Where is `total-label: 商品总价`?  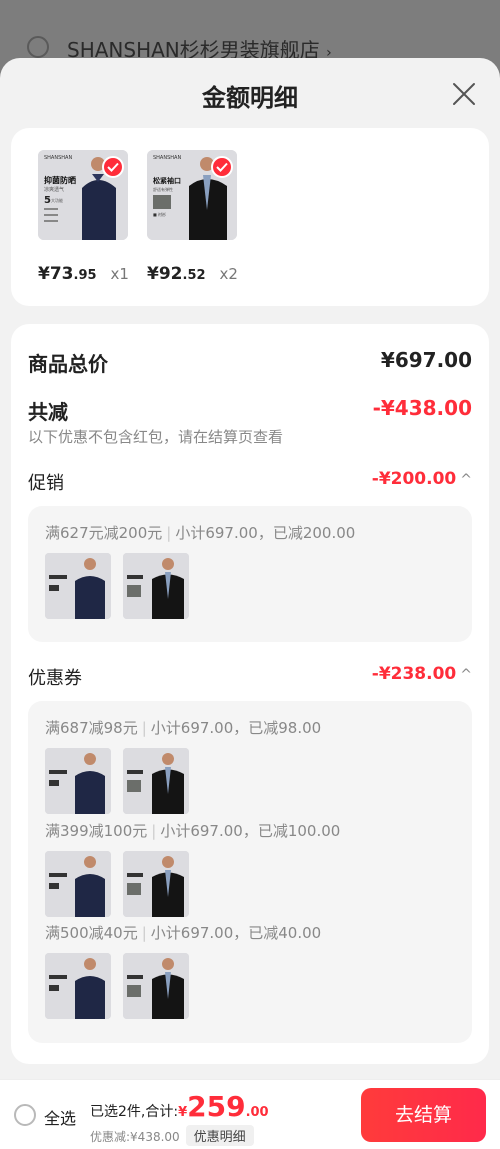
total-label: 商品总价 is located at coordinates (68, 364).